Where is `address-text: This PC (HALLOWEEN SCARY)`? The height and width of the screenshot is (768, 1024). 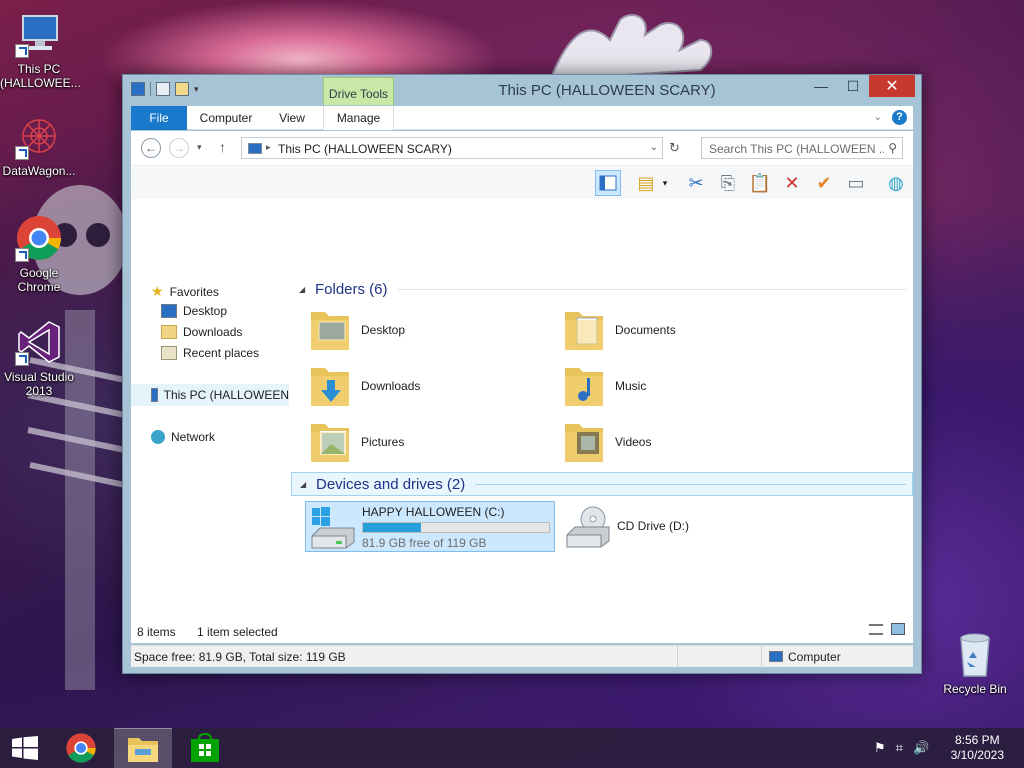 address-text: This PC (HALLOWEEN SCARY) is located at coordinates (365, 149).